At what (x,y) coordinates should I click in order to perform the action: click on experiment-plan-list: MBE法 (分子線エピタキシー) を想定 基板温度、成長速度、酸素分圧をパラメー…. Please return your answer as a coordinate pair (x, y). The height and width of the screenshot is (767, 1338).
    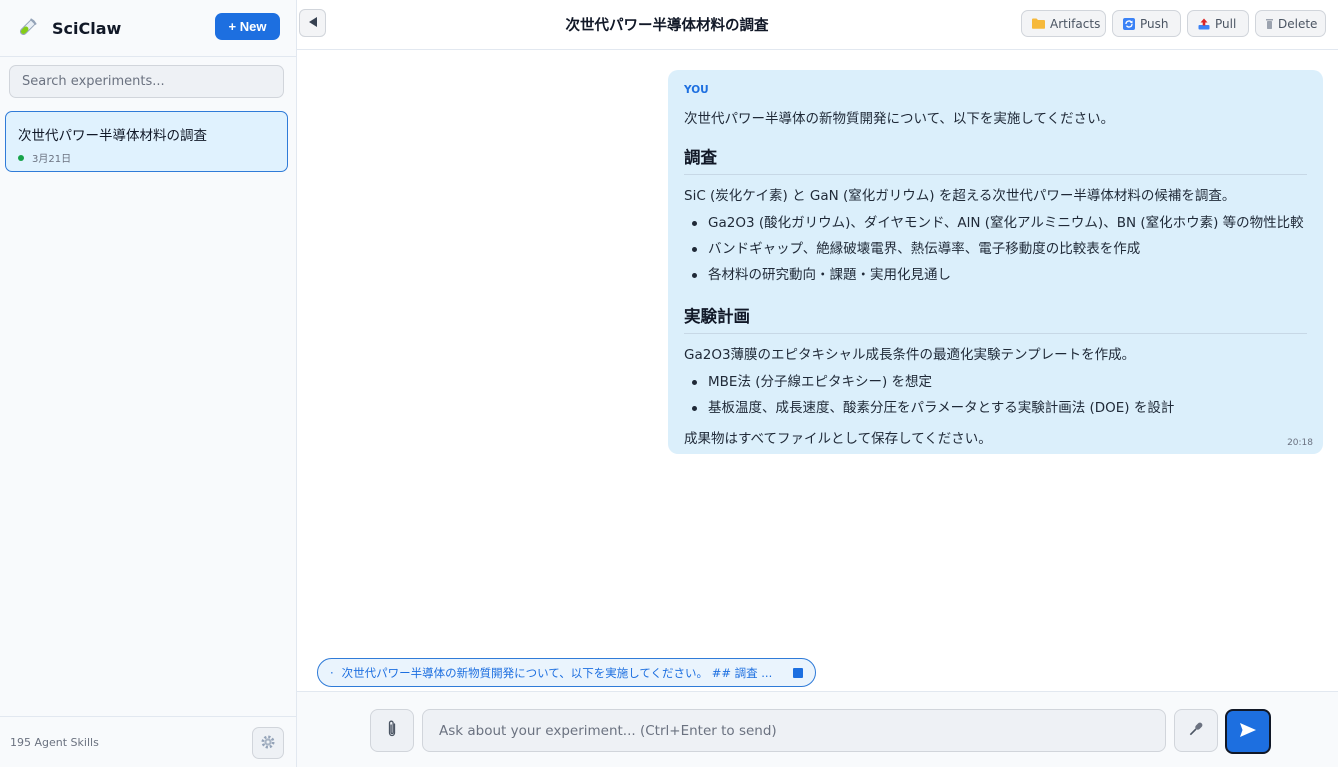
    Looking at the image, I should click on (995, 395).